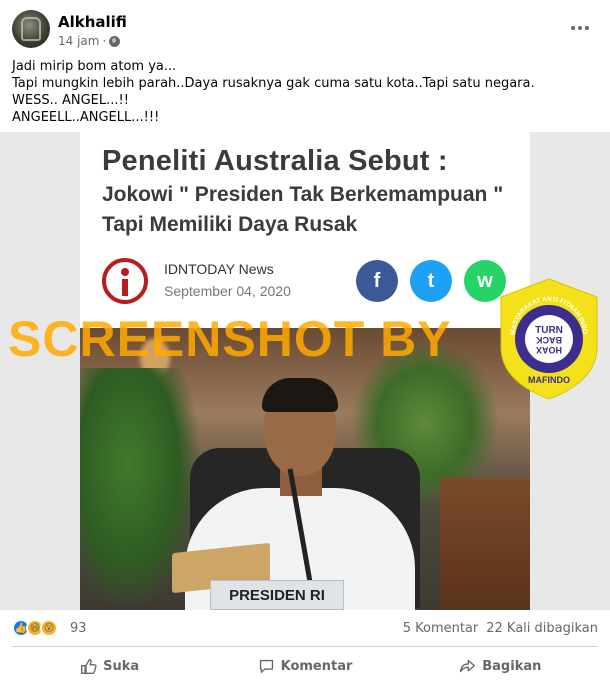 Image resolution: width=610 pixels, height=685 pixels. I want to click on author-name: Alkhalifi, so click(92, 22).